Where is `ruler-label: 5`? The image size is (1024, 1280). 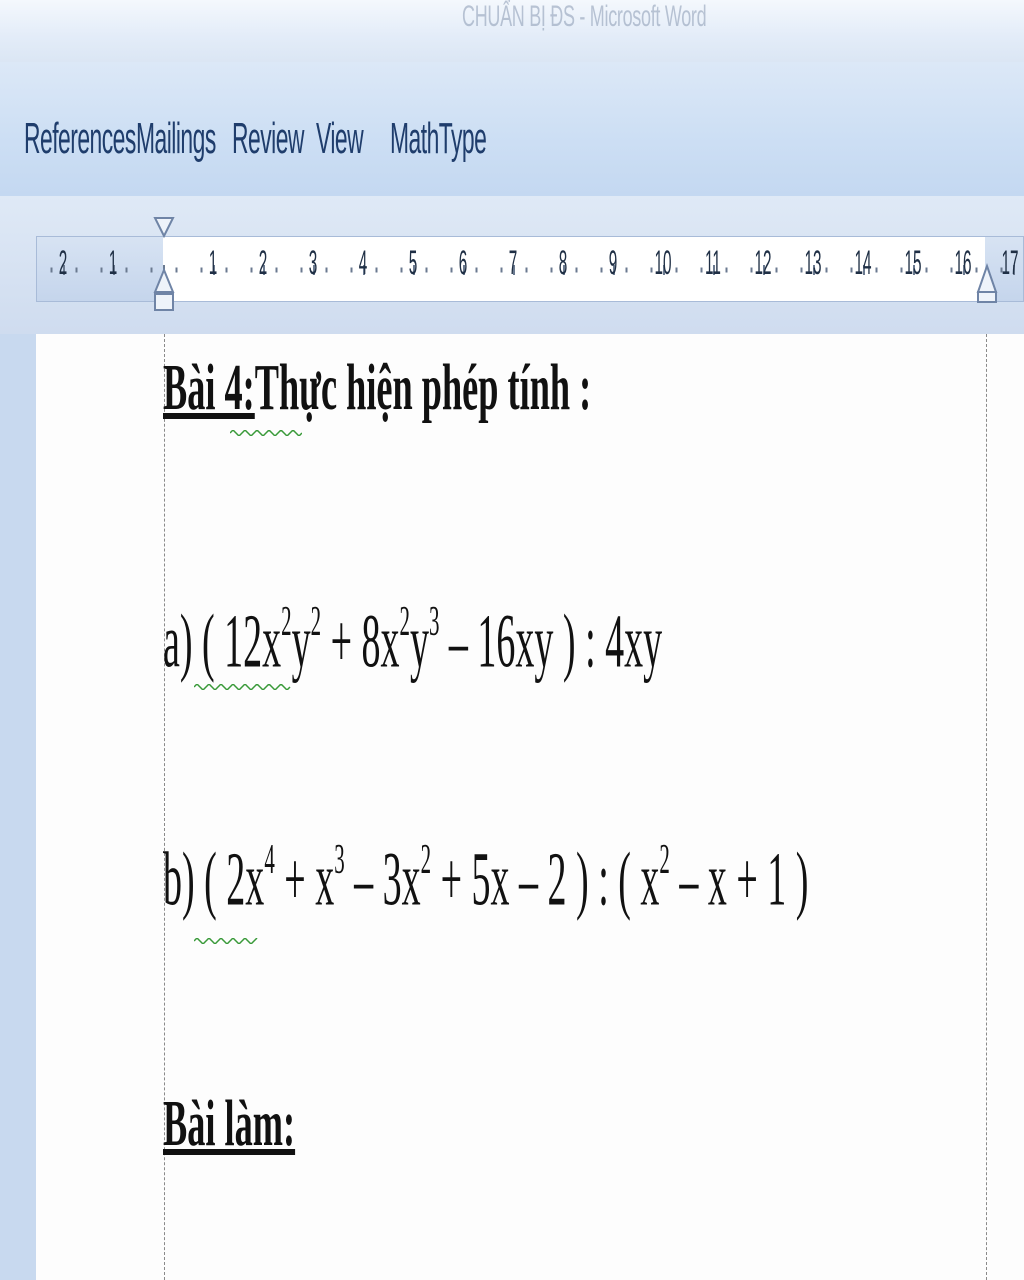
ruler-label: 5 is located at coordinates (413, 263).